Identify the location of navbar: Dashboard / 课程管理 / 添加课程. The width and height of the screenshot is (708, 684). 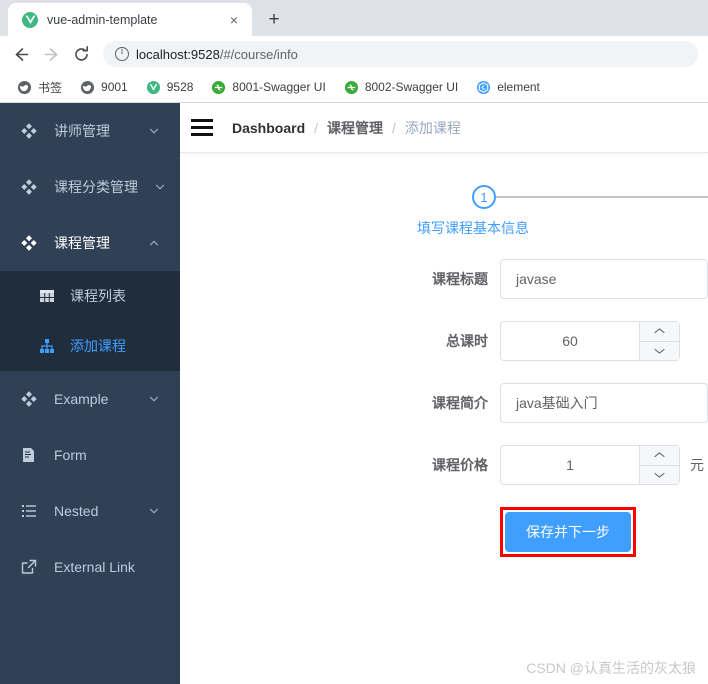
(444, 128).